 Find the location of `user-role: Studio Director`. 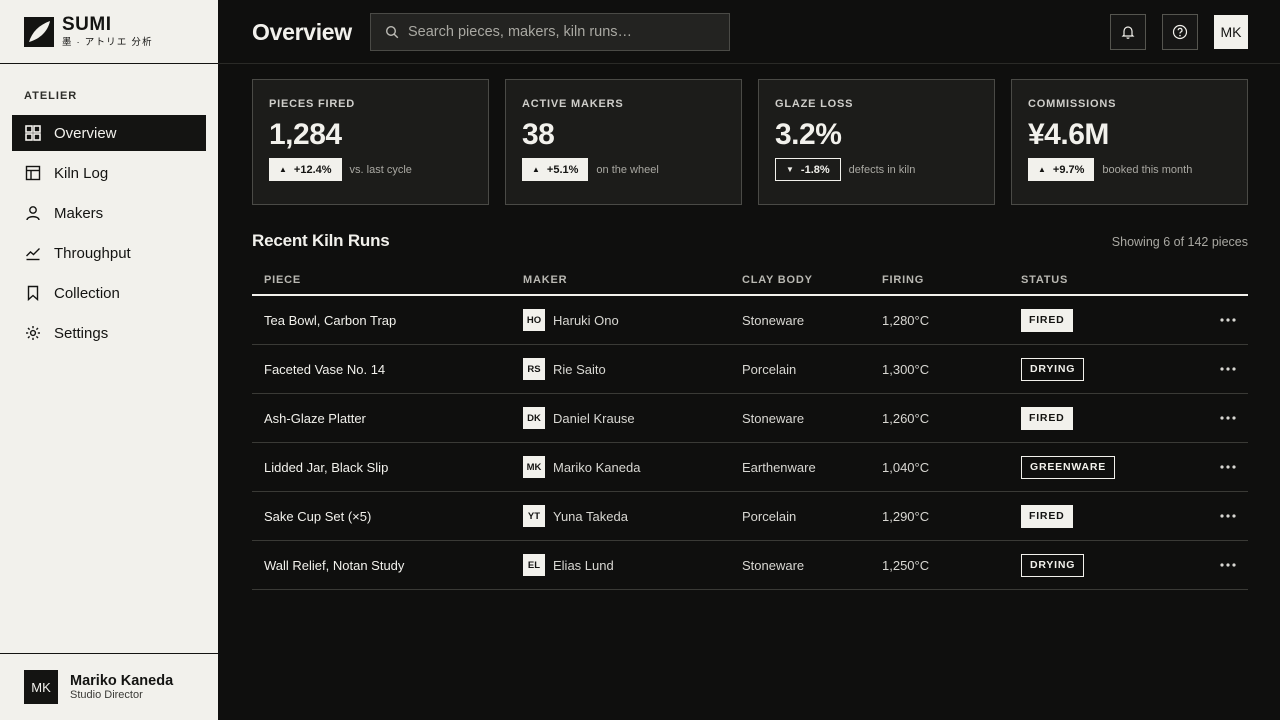

user-role: Studio Director is located at coordinates (106, 694).